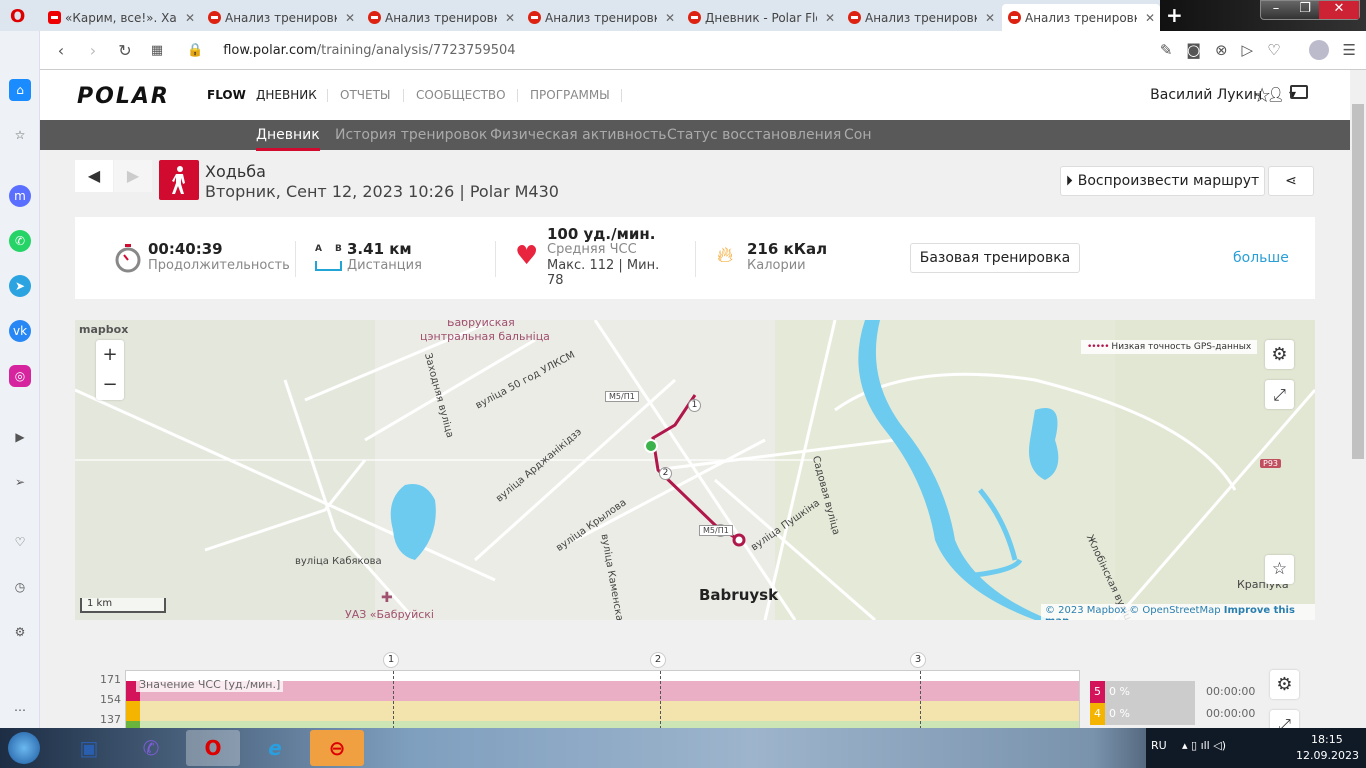 Image resolution: width=1366 pixels, height=768 pixels. I want to click on camera-icon: ◙, so click(1193, 50).